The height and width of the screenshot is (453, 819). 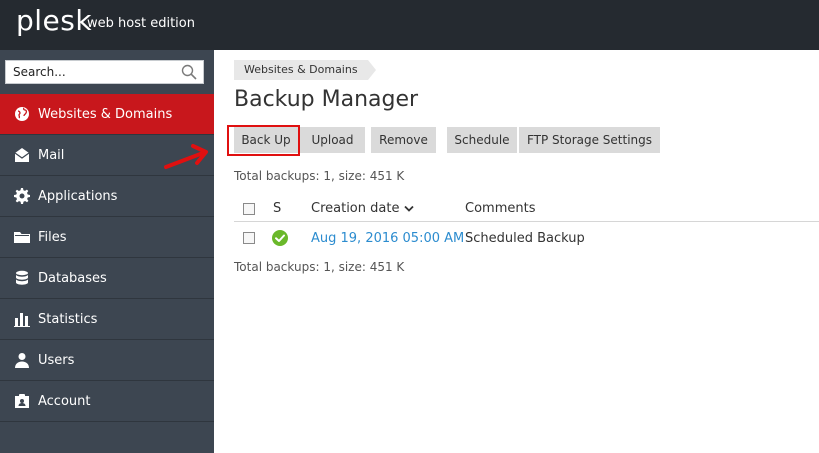 I want to click on backups-summary-bottom: Total backups: 1, size: 451 K, so click(x=319, y=267).